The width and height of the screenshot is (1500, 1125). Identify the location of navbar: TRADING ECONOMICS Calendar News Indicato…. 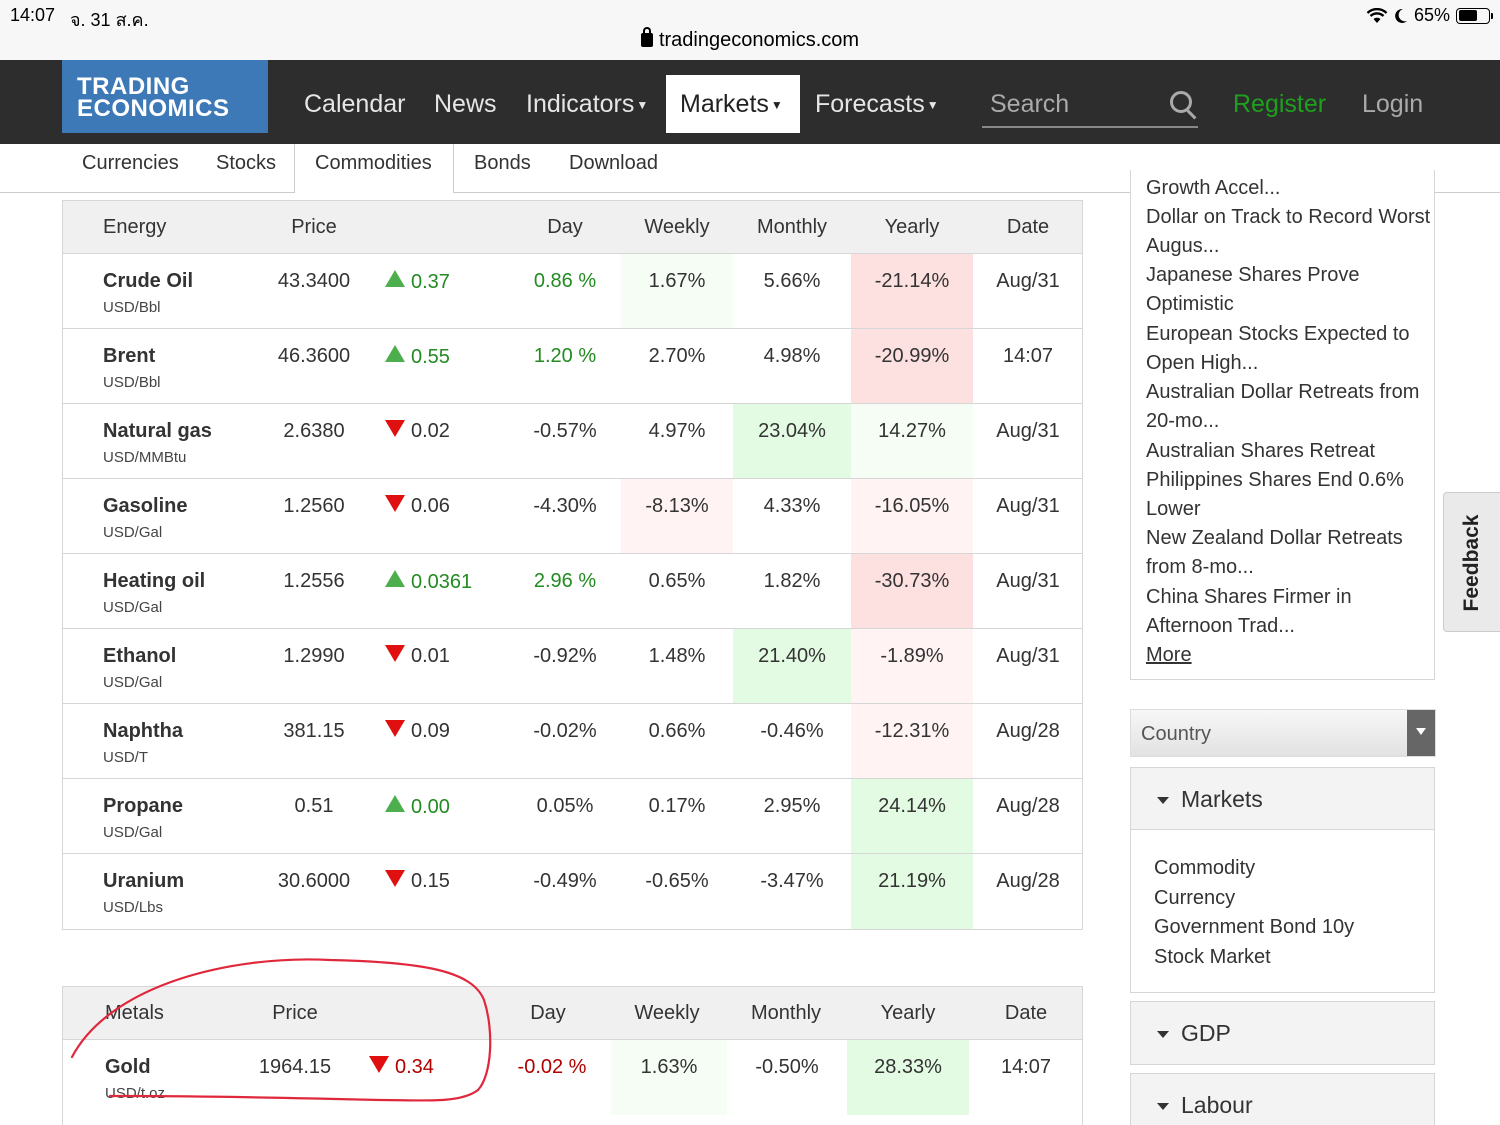
(750, 102).